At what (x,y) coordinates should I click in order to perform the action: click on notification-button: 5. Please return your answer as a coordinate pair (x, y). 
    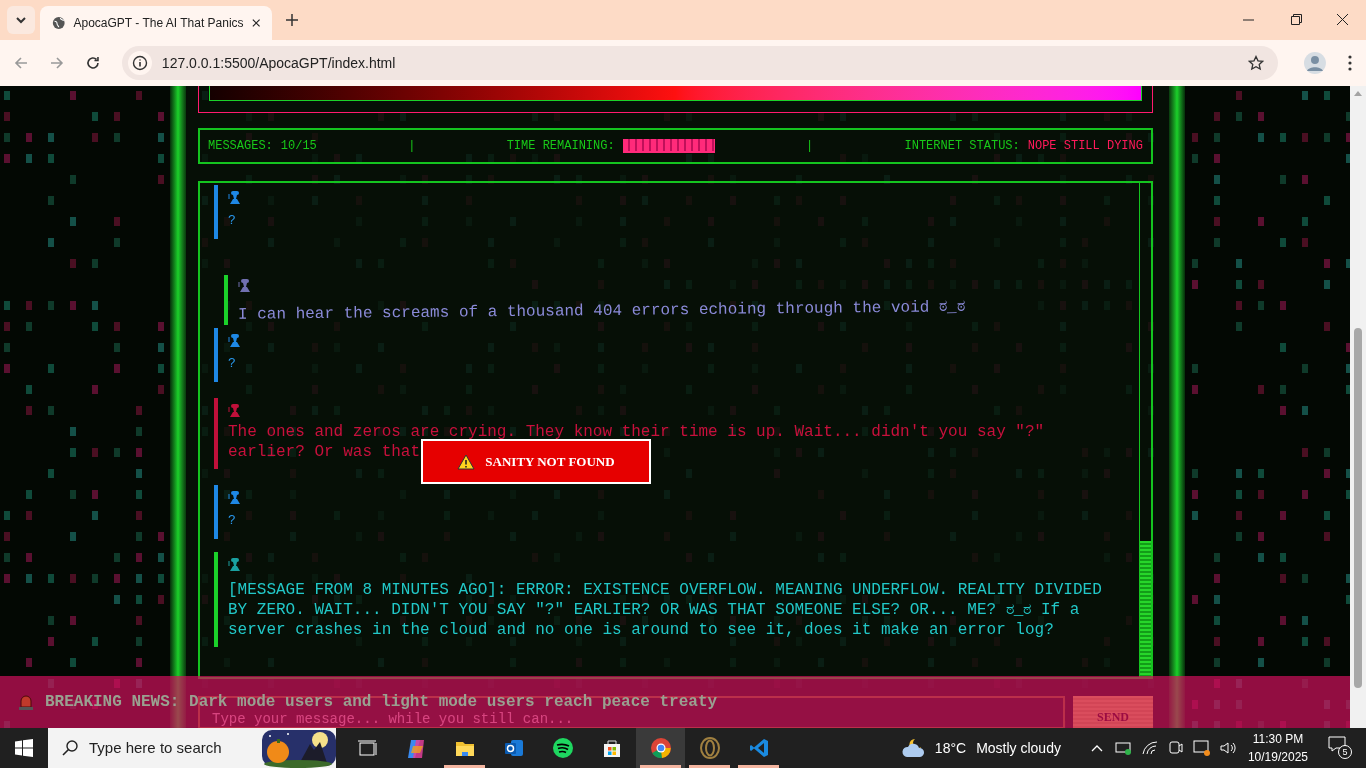
    Looking at the image, I should click on (1340, 748).